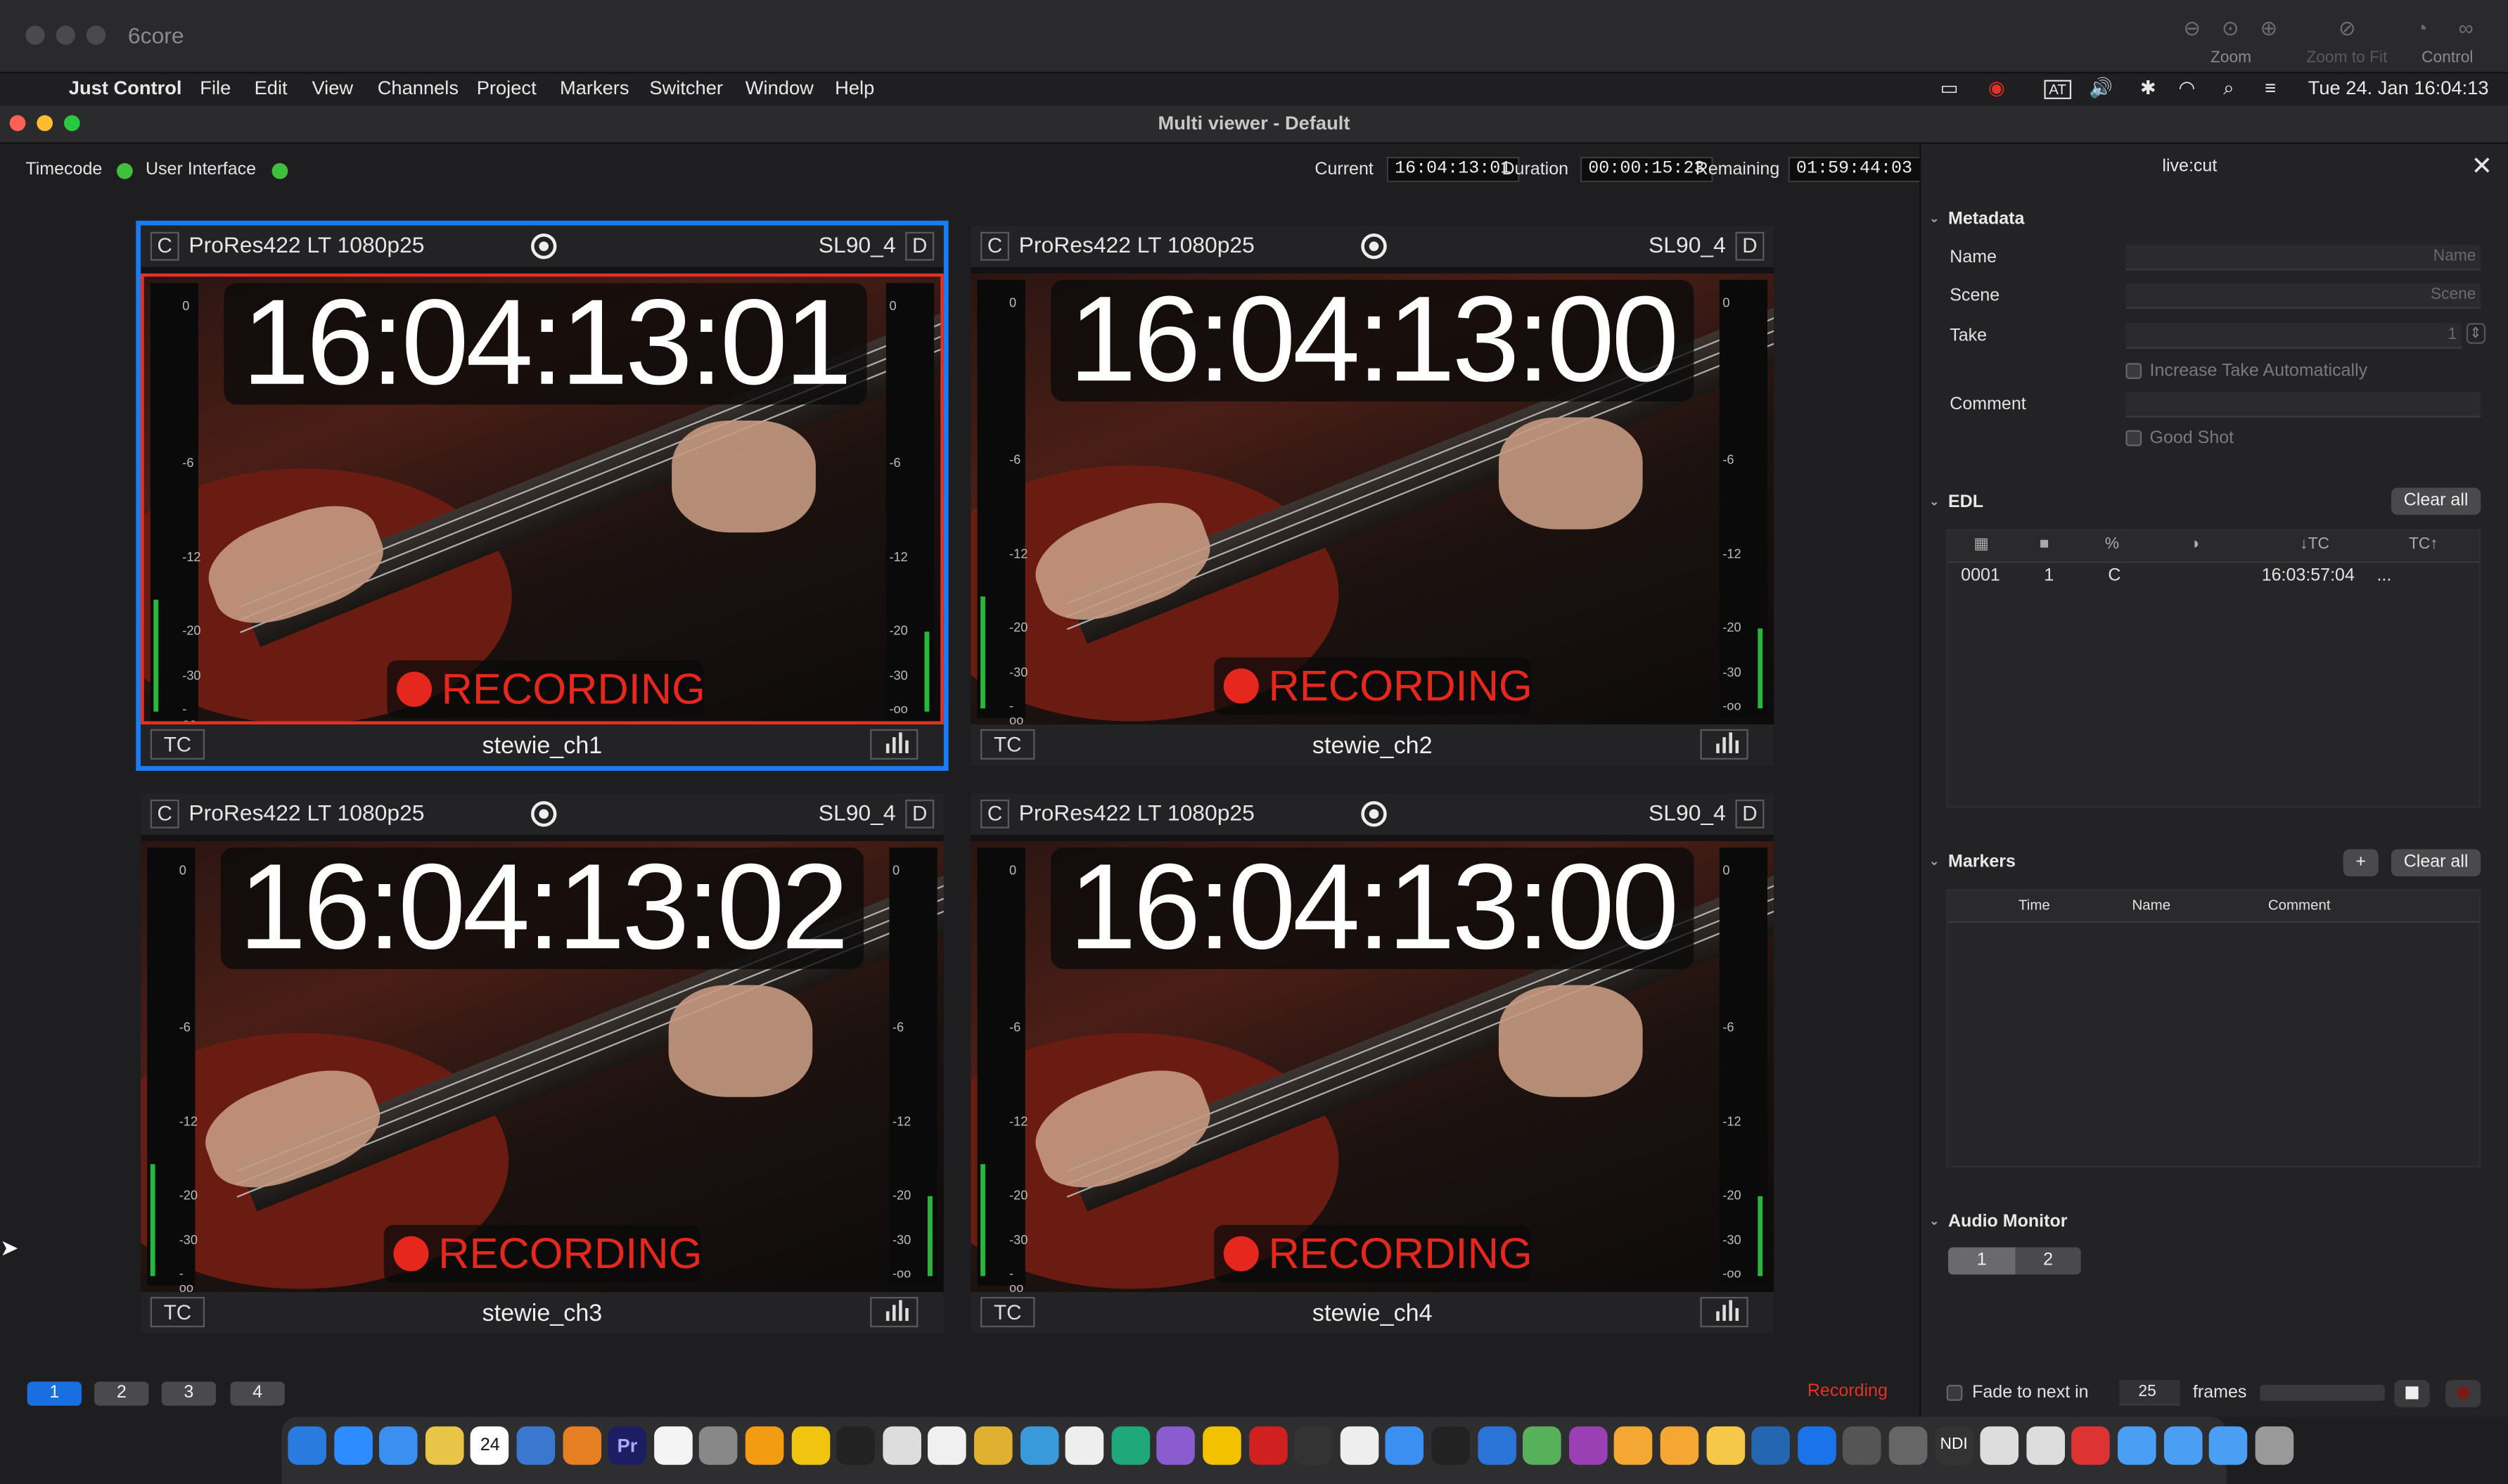 The height and width of the screenshot is (1484, 2508). Describe the element at coordinates (2228, 89) in the screenshot. I see `search-icon: ⌕` at that location.